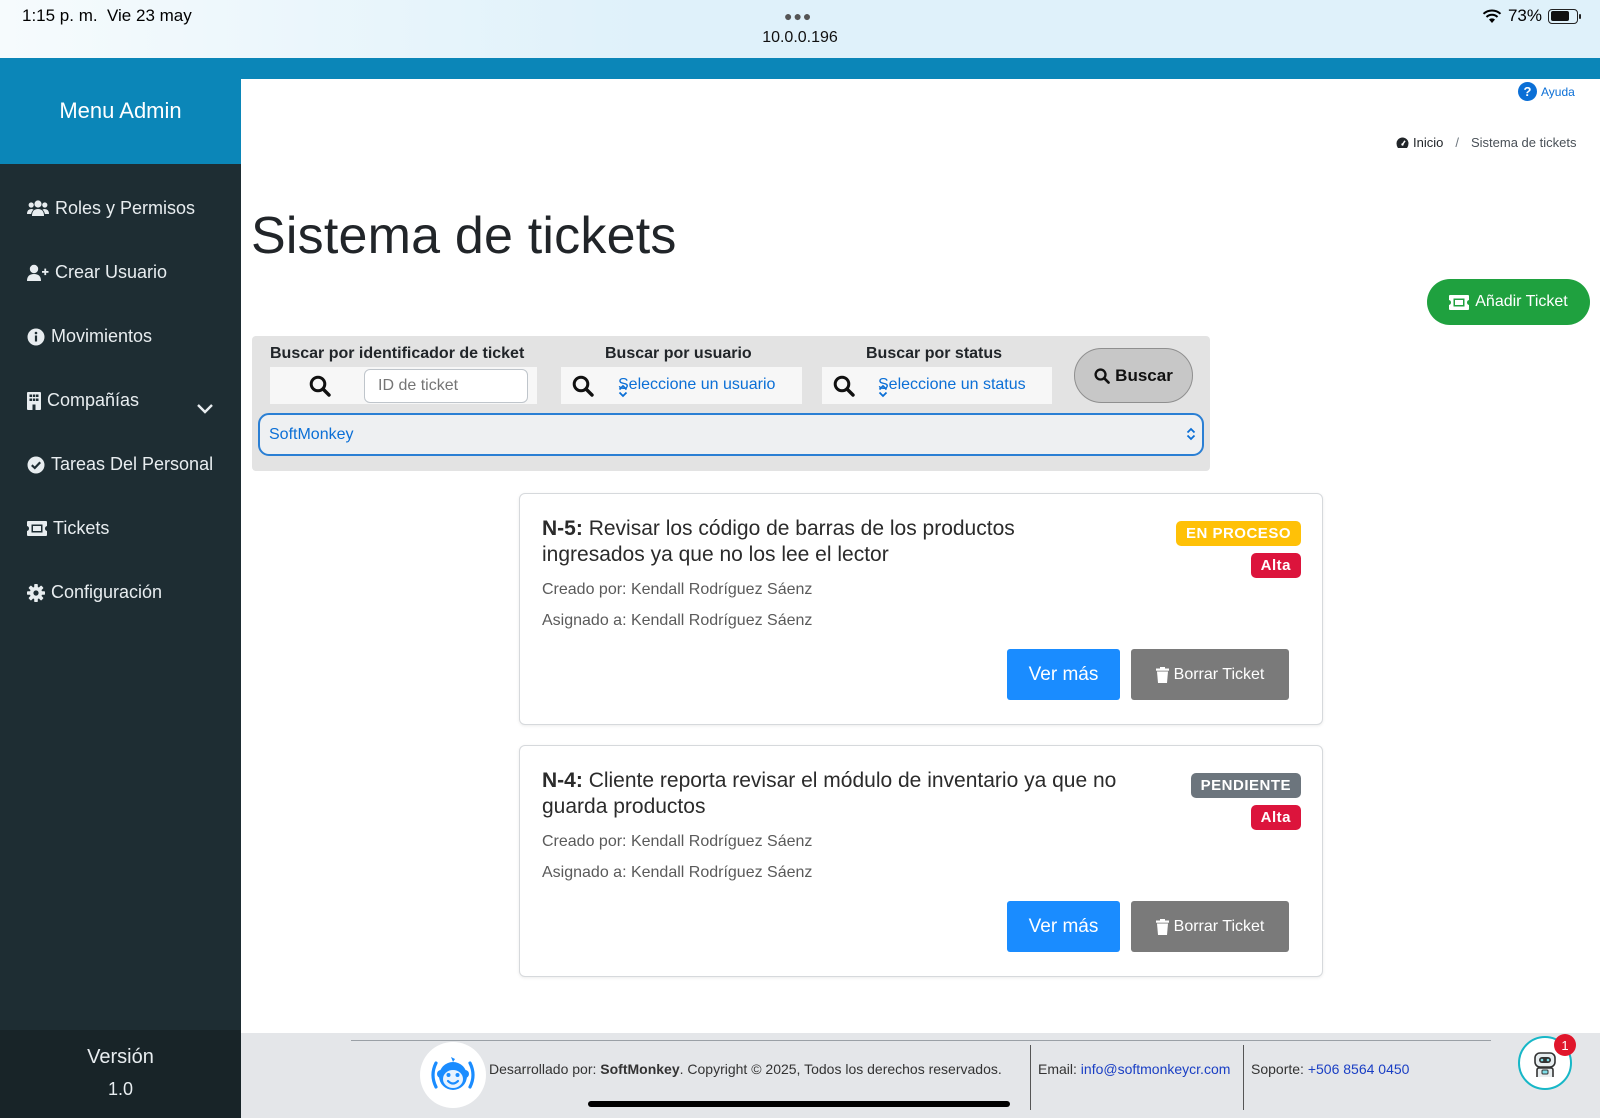 This screenshot has height=1118, width=1600. What do you see at coordinates (1564, 16) in the screenshot?
I see `battery-icon` at bounding box center [1564, 16].